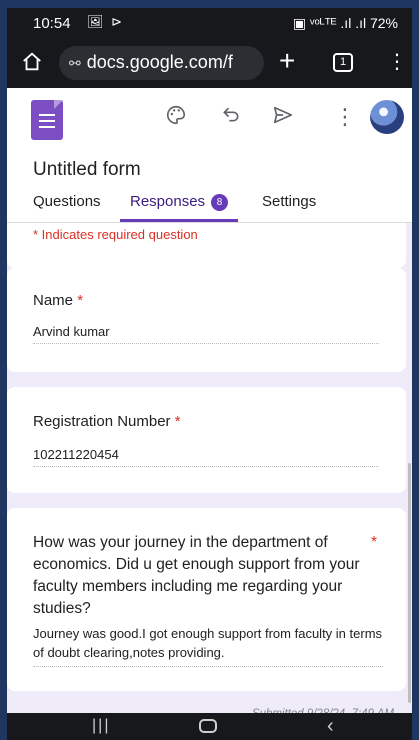  Describe the element at coordinates (107, 421) in the screenshot. I see `question-label: Registration Number *` at that location.